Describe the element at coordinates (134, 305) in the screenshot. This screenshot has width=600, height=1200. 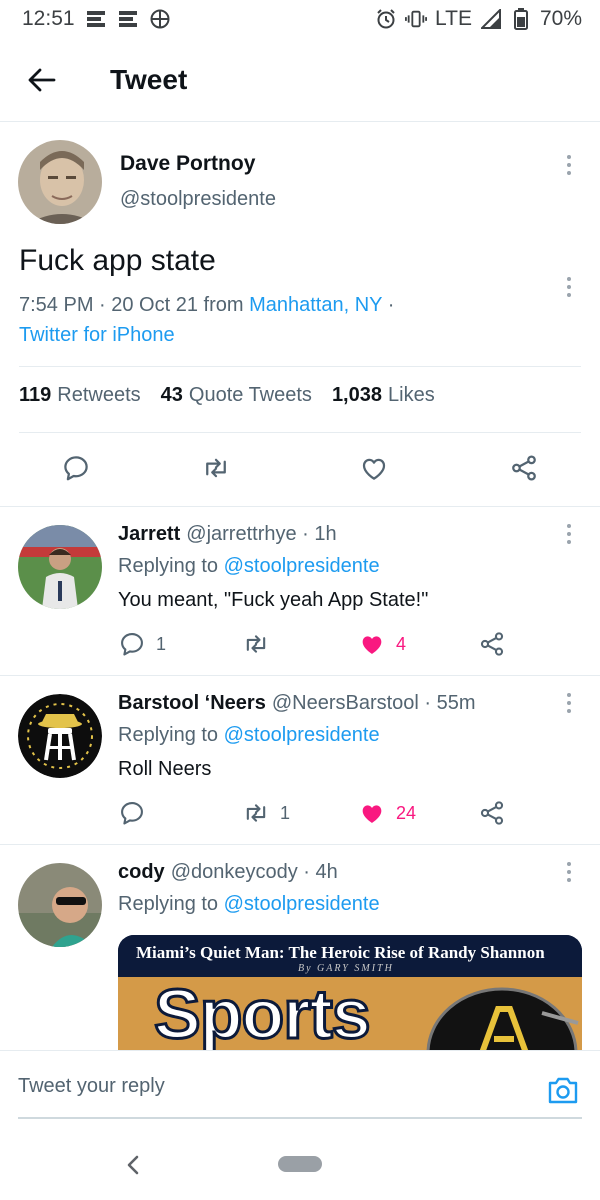
I see `tweet-timestamp: 7:54 PM · 20 Oct 21 from` at that location.